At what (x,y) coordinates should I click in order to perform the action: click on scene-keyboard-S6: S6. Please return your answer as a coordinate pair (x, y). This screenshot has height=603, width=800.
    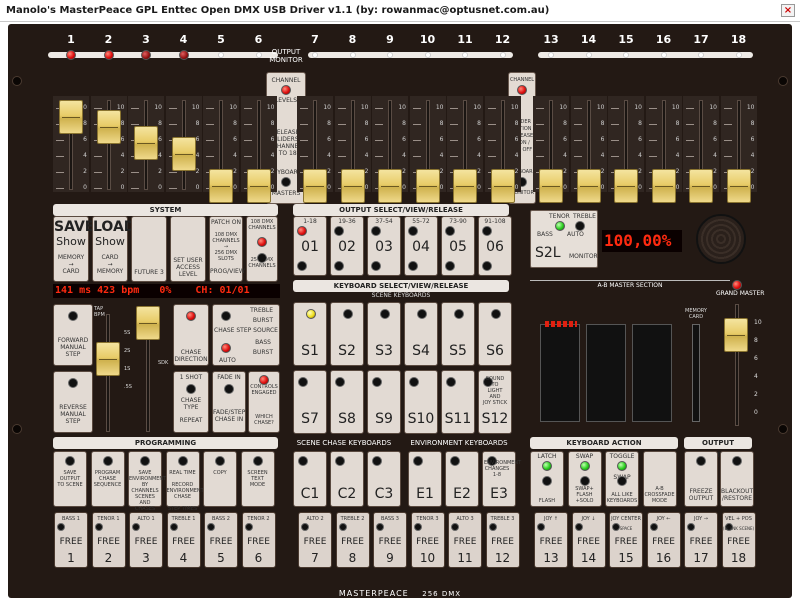
    Looking at the image, I should click on (495, 334).